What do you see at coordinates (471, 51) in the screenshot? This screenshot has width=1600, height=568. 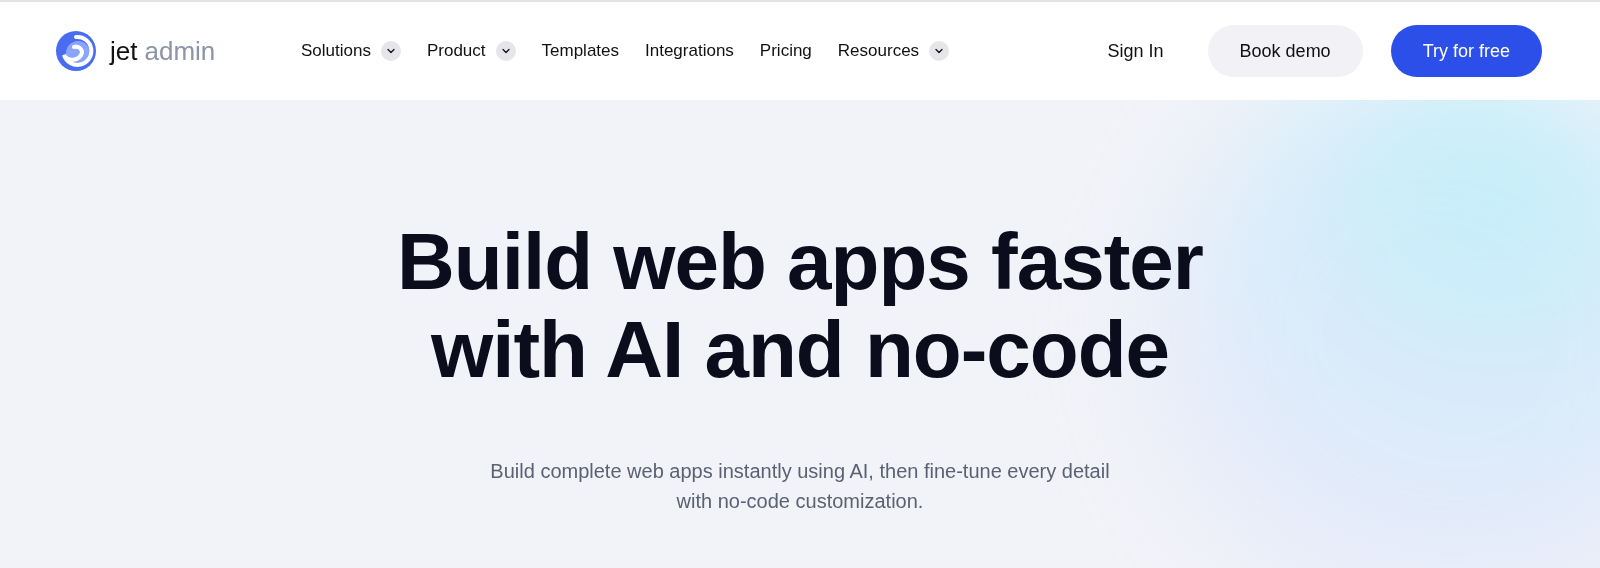 I see `nav-link: Product` at bounding box center [471, 51].